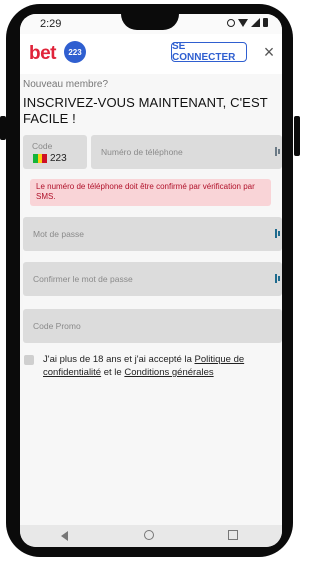  Describe the element at coordinates (113, 372) in the screenshot. I see `terms-middle: et le` at that location.